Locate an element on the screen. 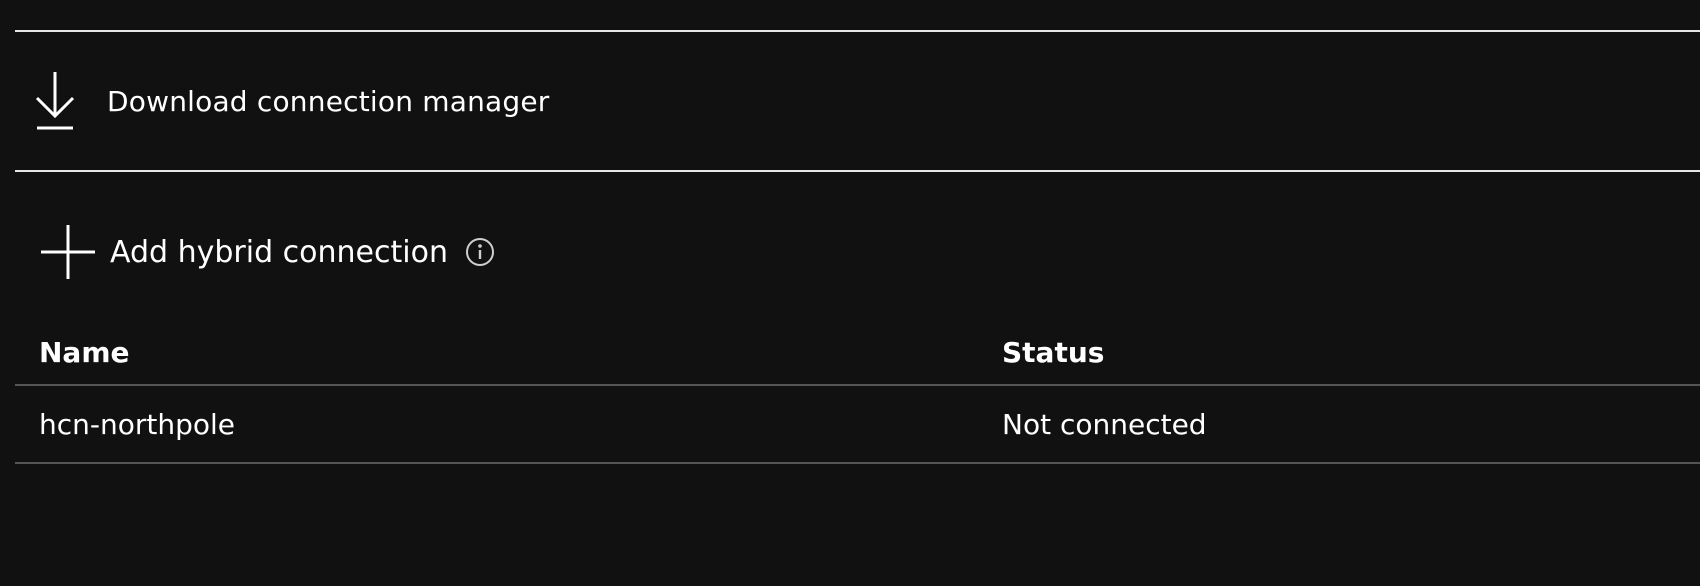 The image size is (1700, 586). column-header-name: Name is located at coordinates (508, 352).